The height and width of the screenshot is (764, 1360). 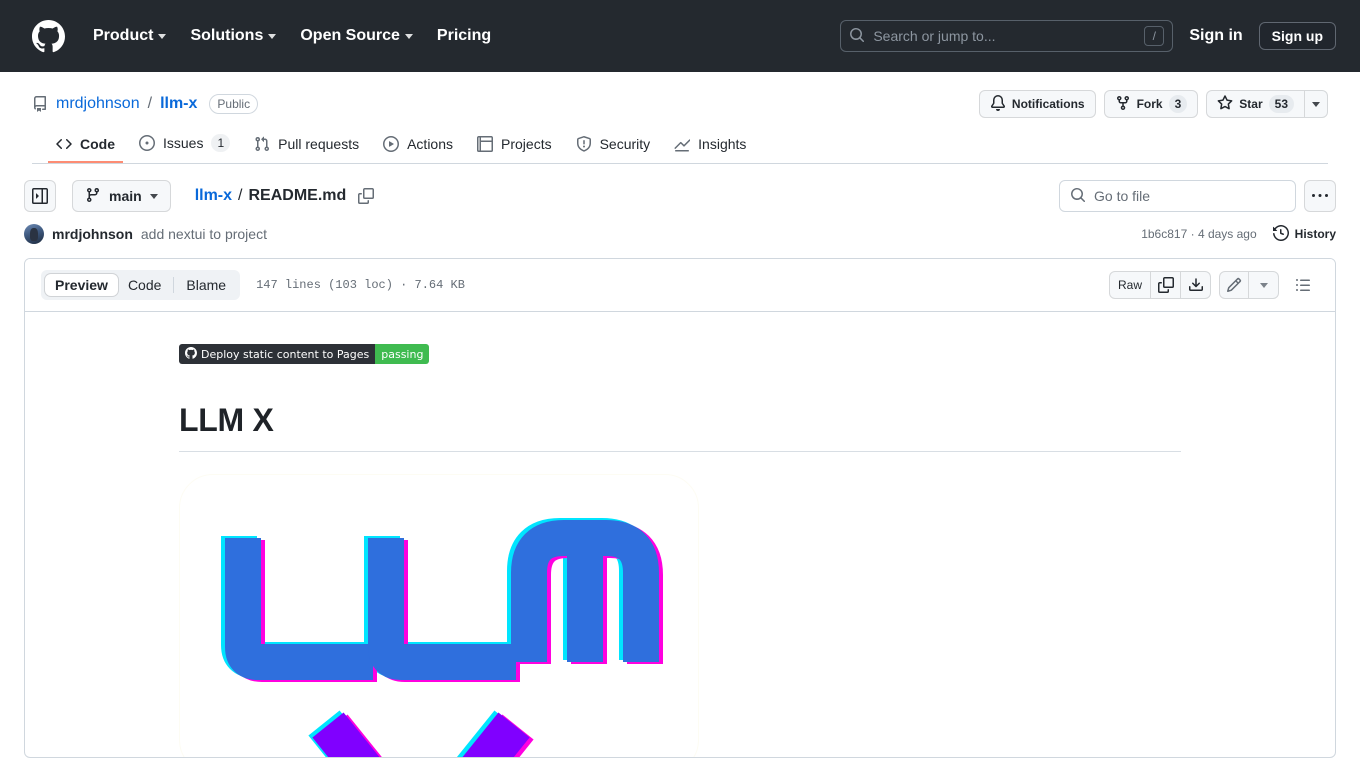 What do you see at coordinates (81, 285) in the screenshot?
I see `view-preview-tab: Preview` at bounding box center [81, 285].